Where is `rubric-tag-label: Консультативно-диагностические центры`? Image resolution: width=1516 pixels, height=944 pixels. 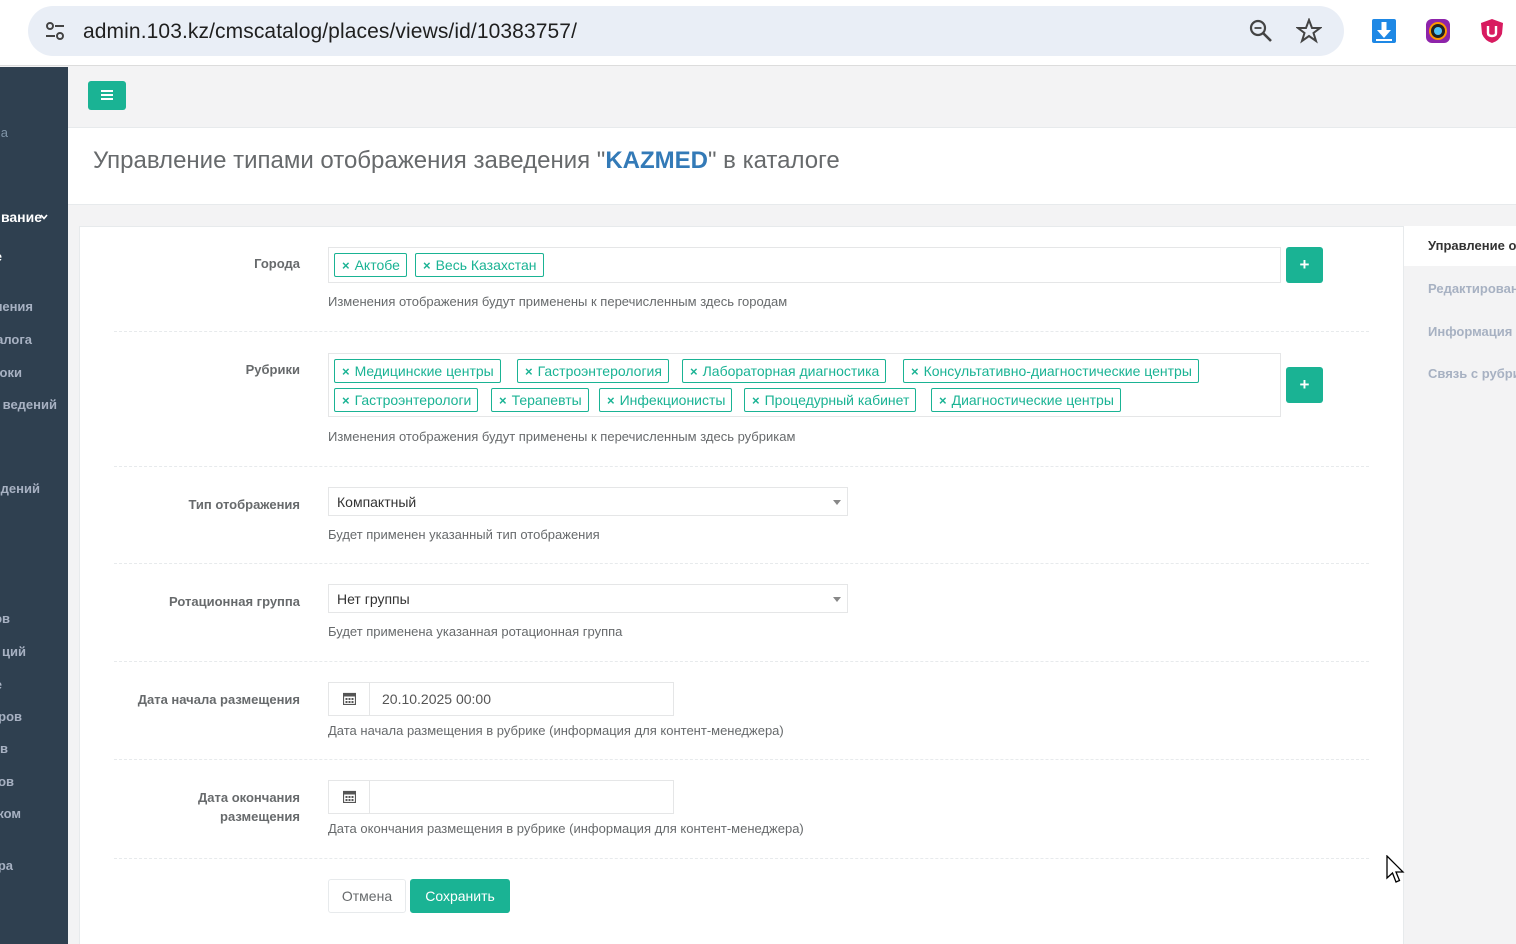 rubric-tag-label: Консультативно-диагностические центры is located at coordinates (1057, 371).